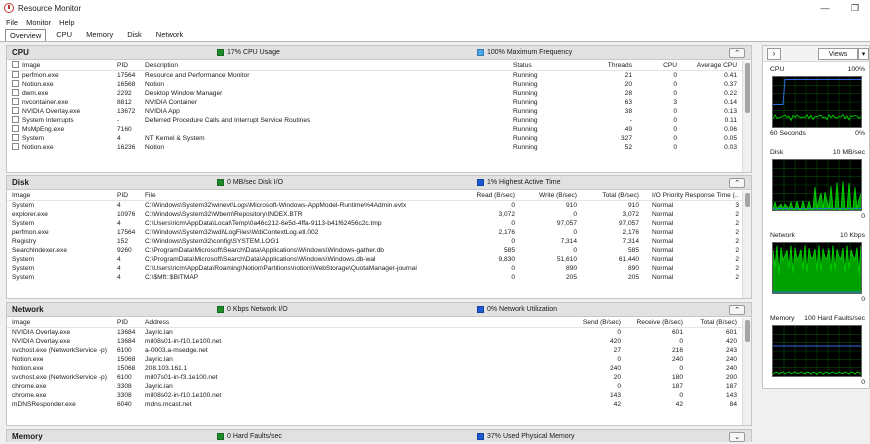  I want to click on tab-memory: Memory, so click(99, 35).